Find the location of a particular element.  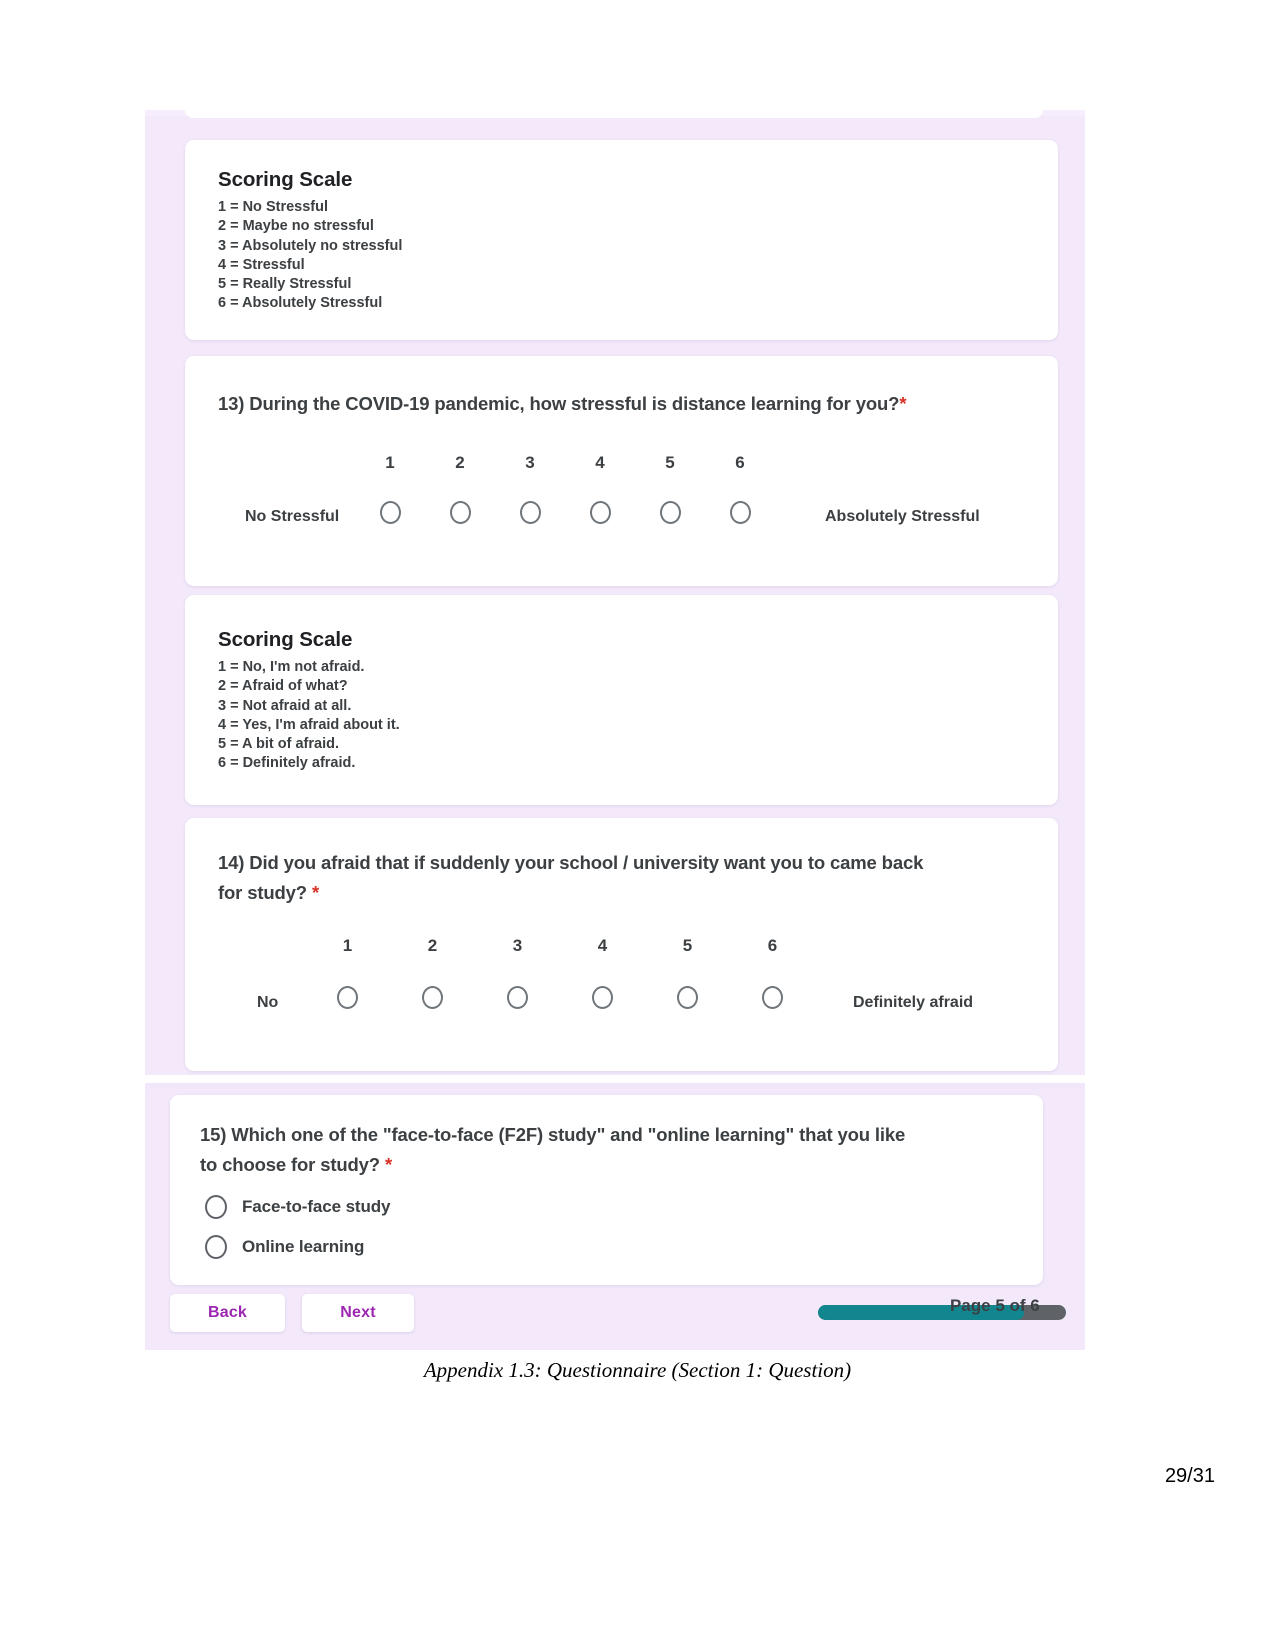

scoring-scale-1-line-3: 3 = Absolutely no stressful is located at coordinates (310, 245).